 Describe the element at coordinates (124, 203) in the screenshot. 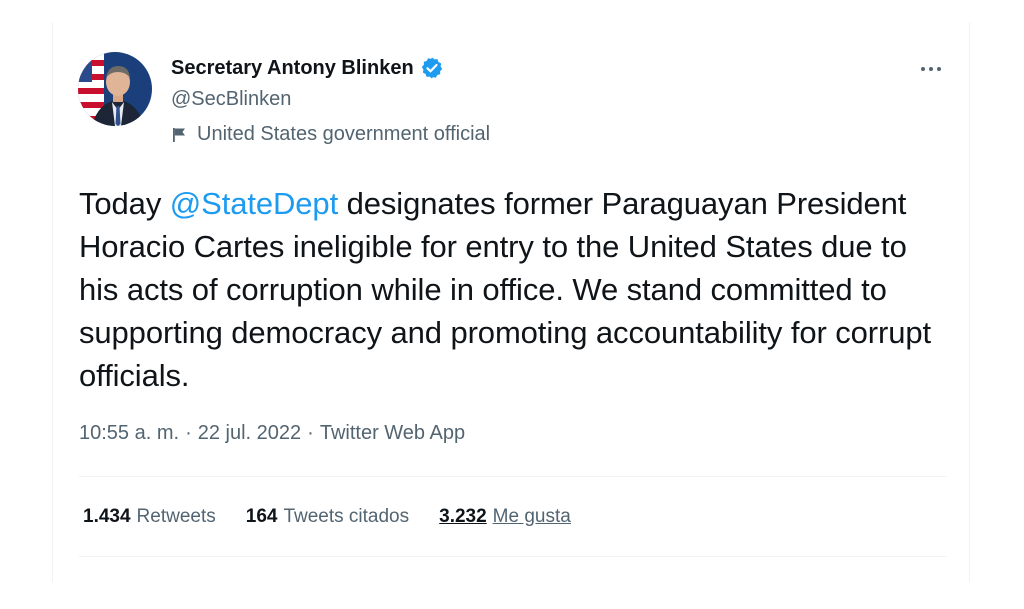

I see `tweet-text-start: Today` at that location.